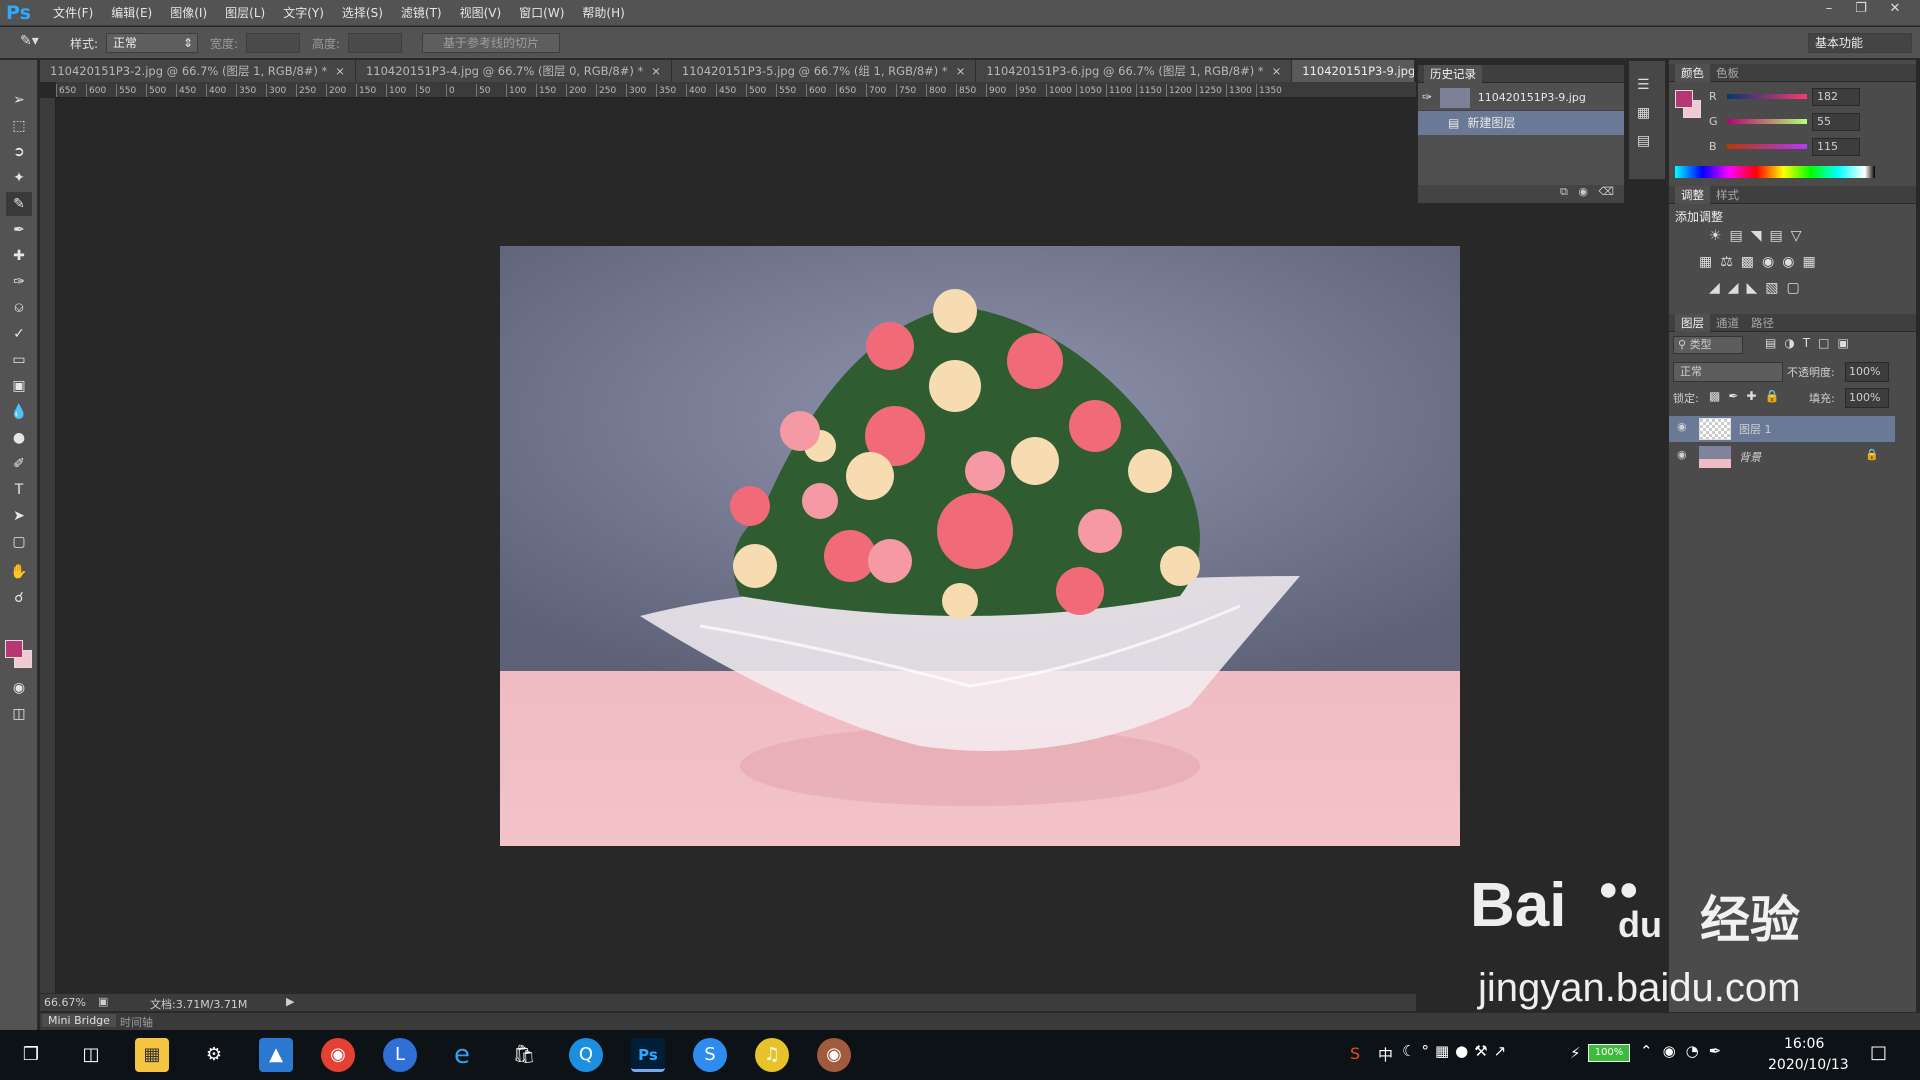 Image resolution: width=1920 pixels, height=1080 pixels. I want to click on clock-time: 16:06, so click(1804, 1044).